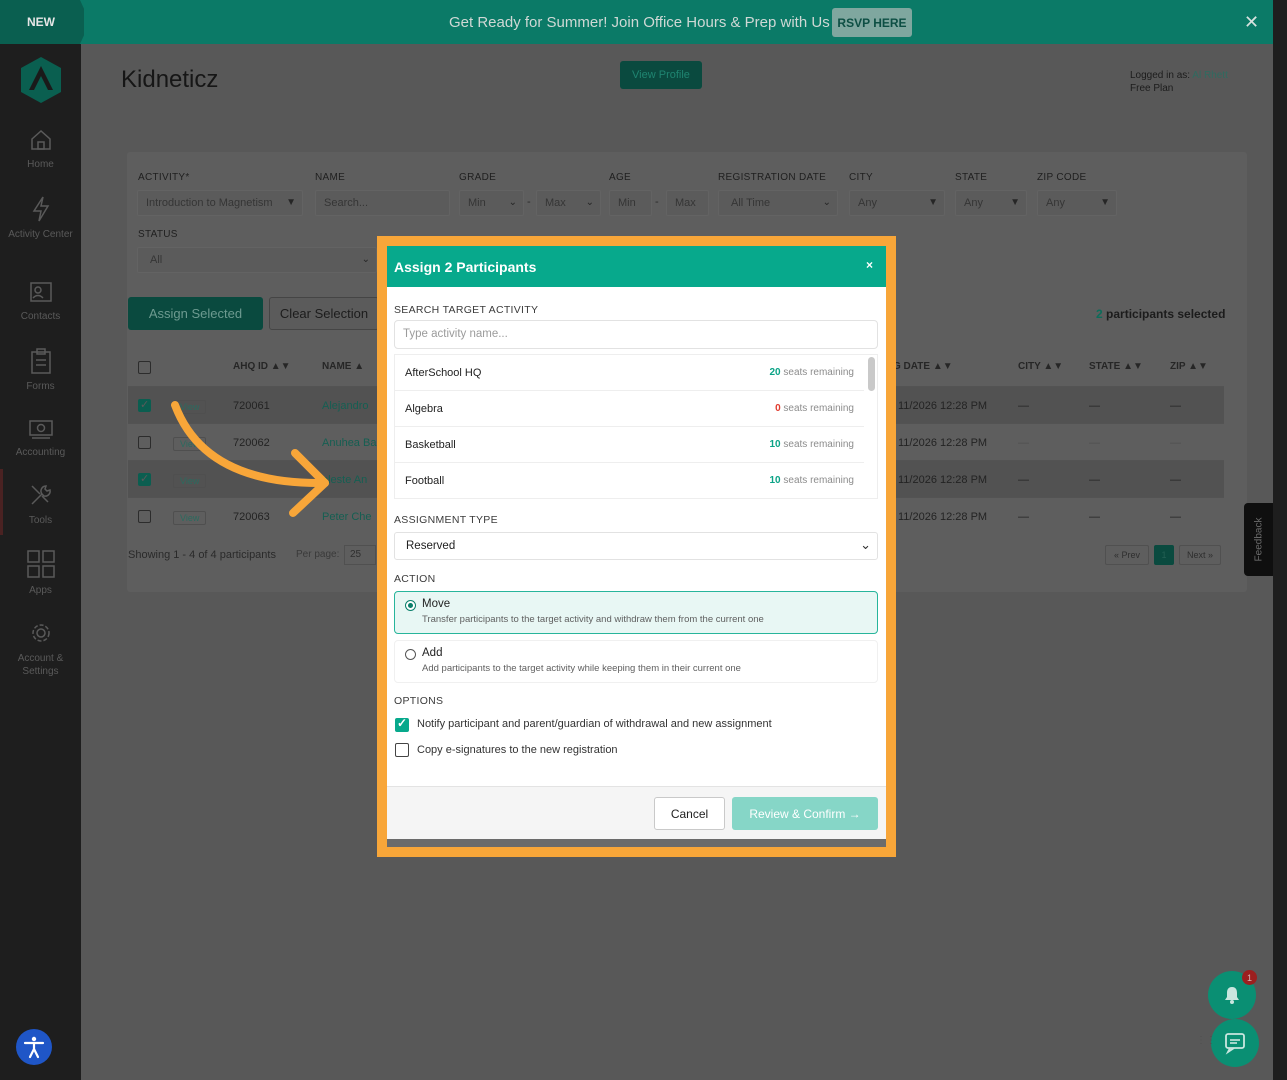  Describe the element at coordinates (40, 504) in the screenshot. I see `sidebar-item-tools: Tools` at that location.